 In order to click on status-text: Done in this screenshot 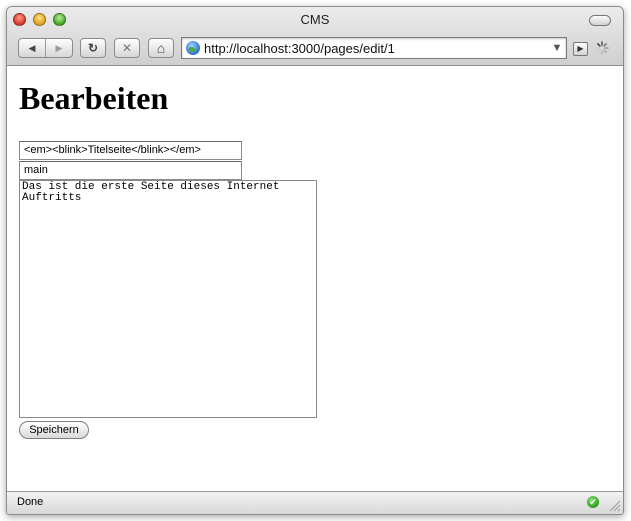, I will do `click(30, 502)`.